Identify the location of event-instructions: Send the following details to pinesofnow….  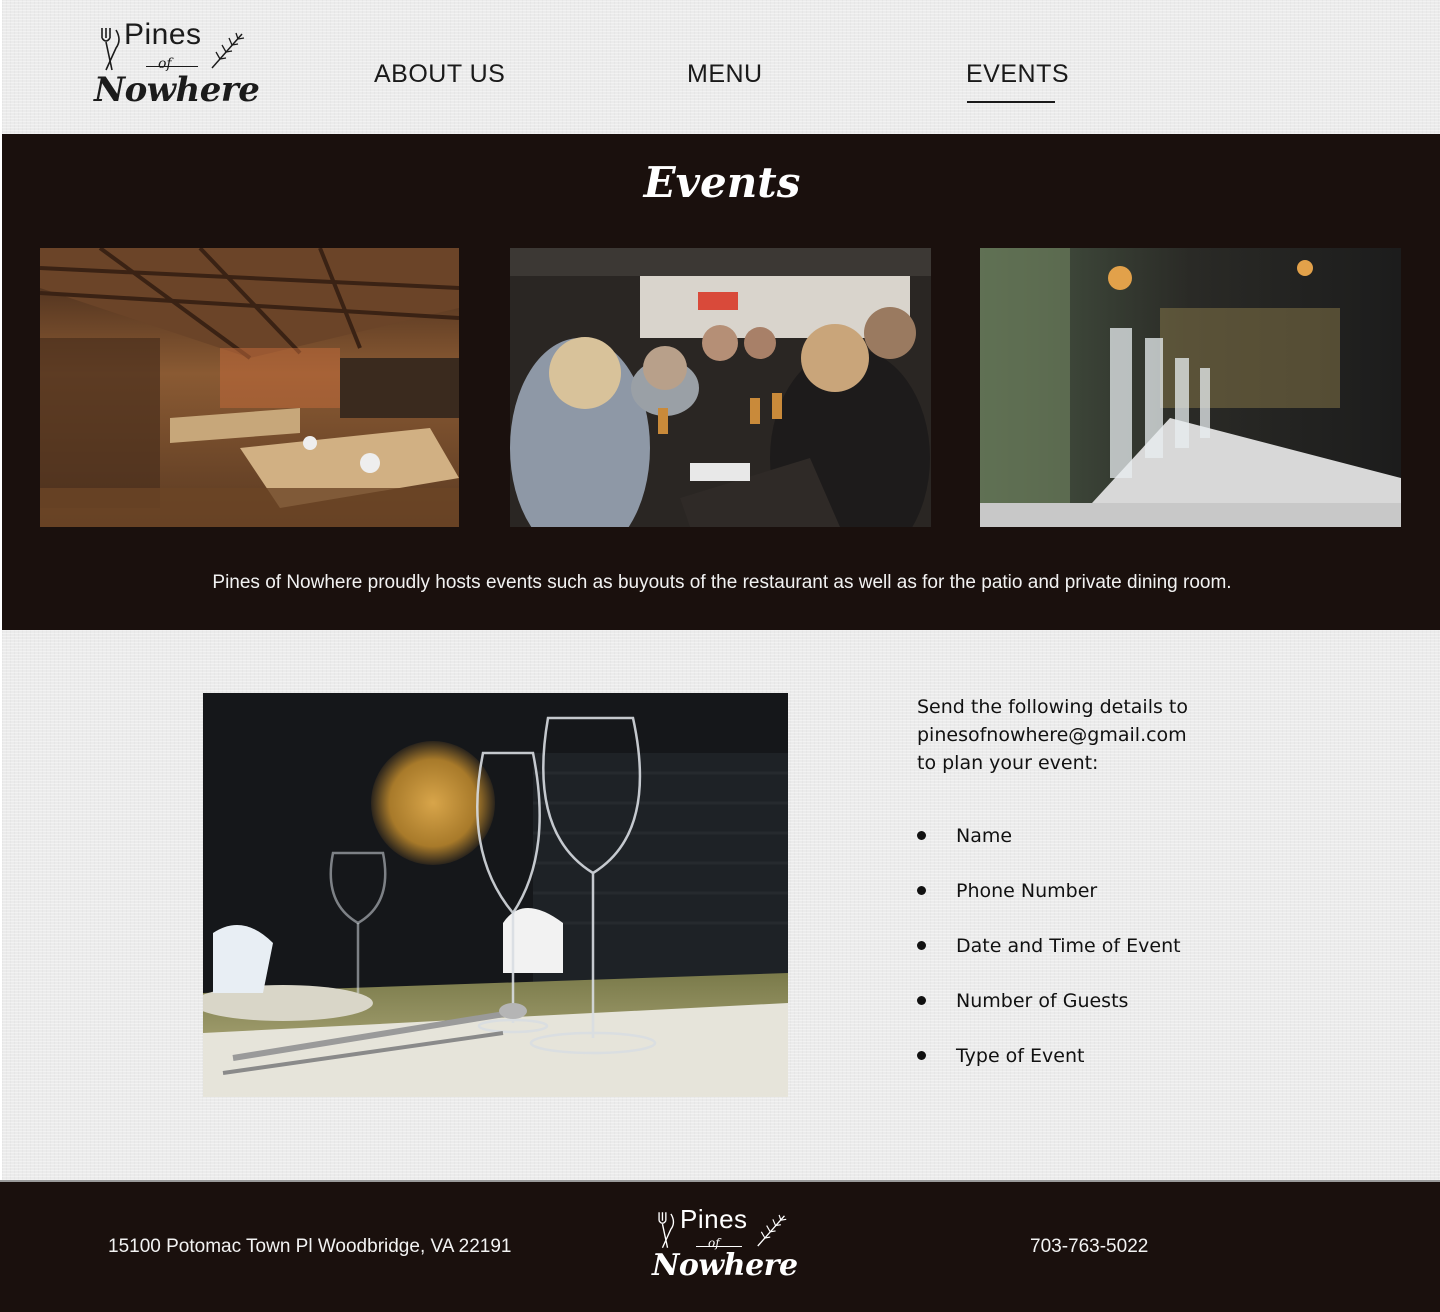
(1107, 735).